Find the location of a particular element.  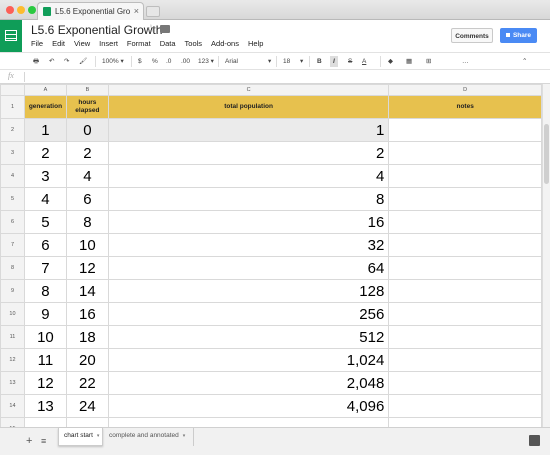

row-header: 5 is located at coordinates (12, 199).